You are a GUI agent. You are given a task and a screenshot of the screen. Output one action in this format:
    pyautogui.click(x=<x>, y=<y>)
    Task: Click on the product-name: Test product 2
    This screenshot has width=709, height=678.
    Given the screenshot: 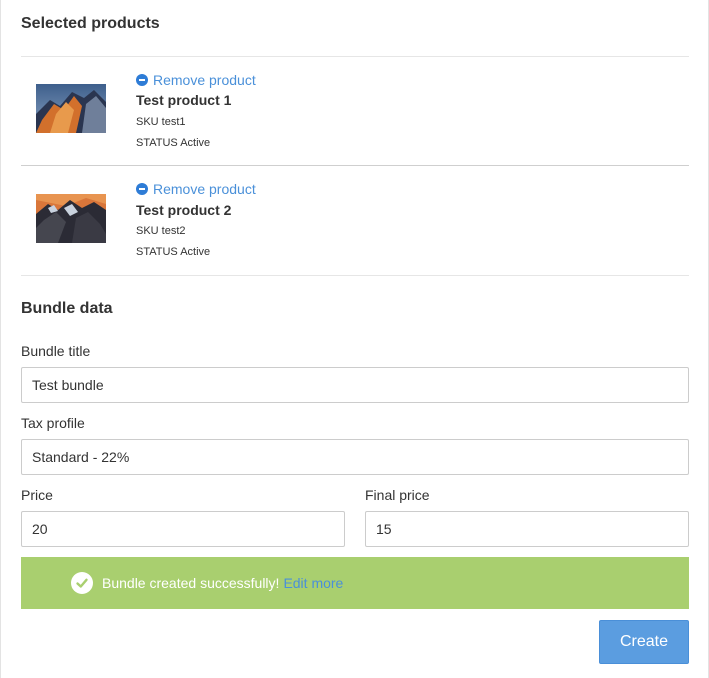 What is the action you would take?
    pyautogui.click(x=184, y=210)
    